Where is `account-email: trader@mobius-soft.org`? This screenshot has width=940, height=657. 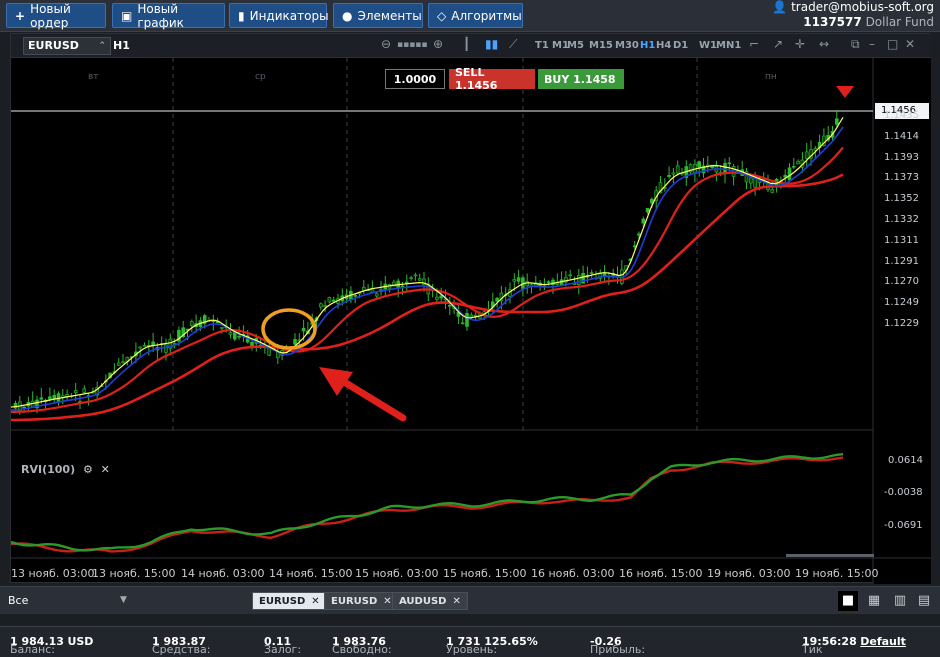 account-email: trader@mobius-soft.org is located at coordinates (862, 7).